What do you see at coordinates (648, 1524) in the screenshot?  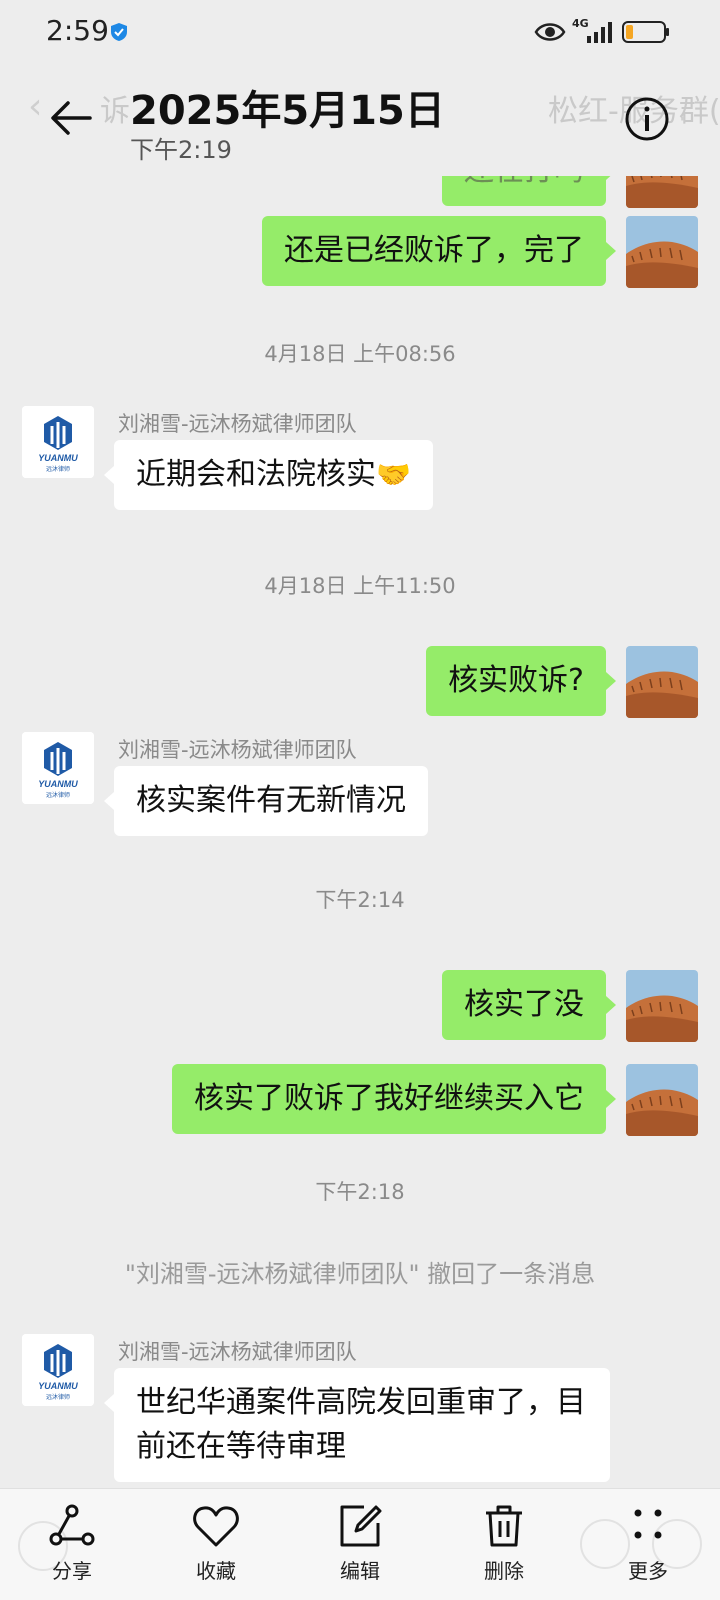 I see `more-icon` at bounding box center [648, 1524].